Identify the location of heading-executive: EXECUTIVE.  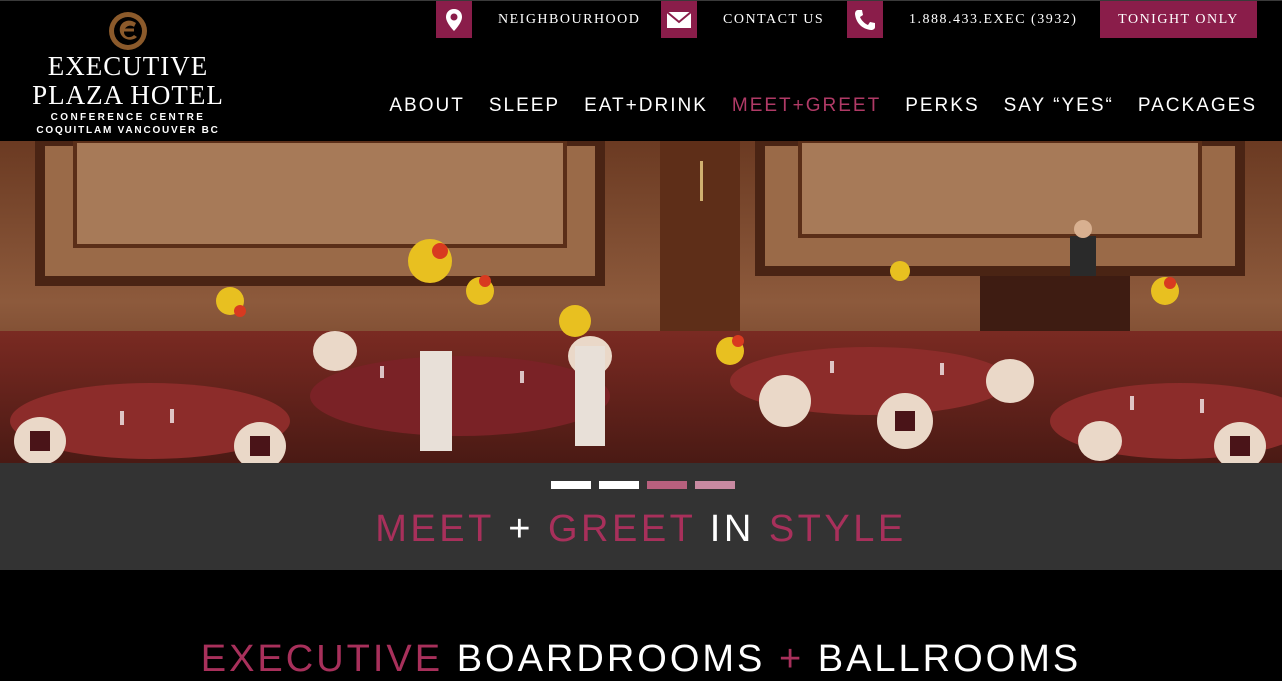
(322, 659).